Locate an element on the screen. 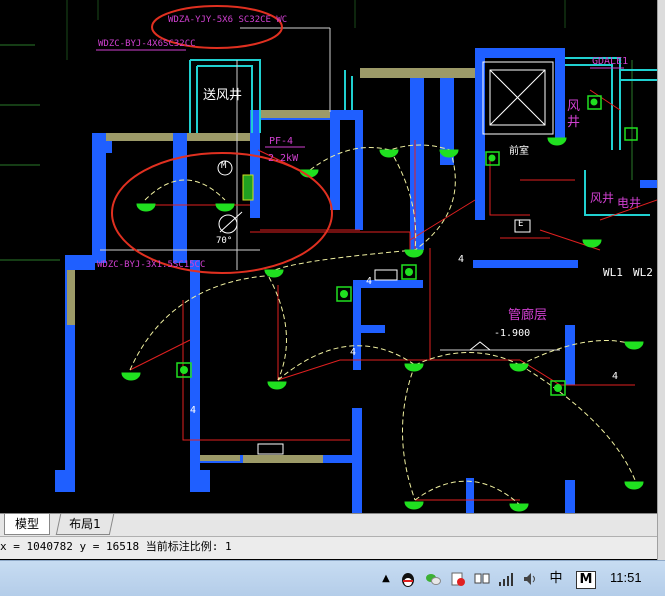 The width and height of the screenshot is (665, 596). expand-tray-icon: ▲ is located at coordinates (386, 579).